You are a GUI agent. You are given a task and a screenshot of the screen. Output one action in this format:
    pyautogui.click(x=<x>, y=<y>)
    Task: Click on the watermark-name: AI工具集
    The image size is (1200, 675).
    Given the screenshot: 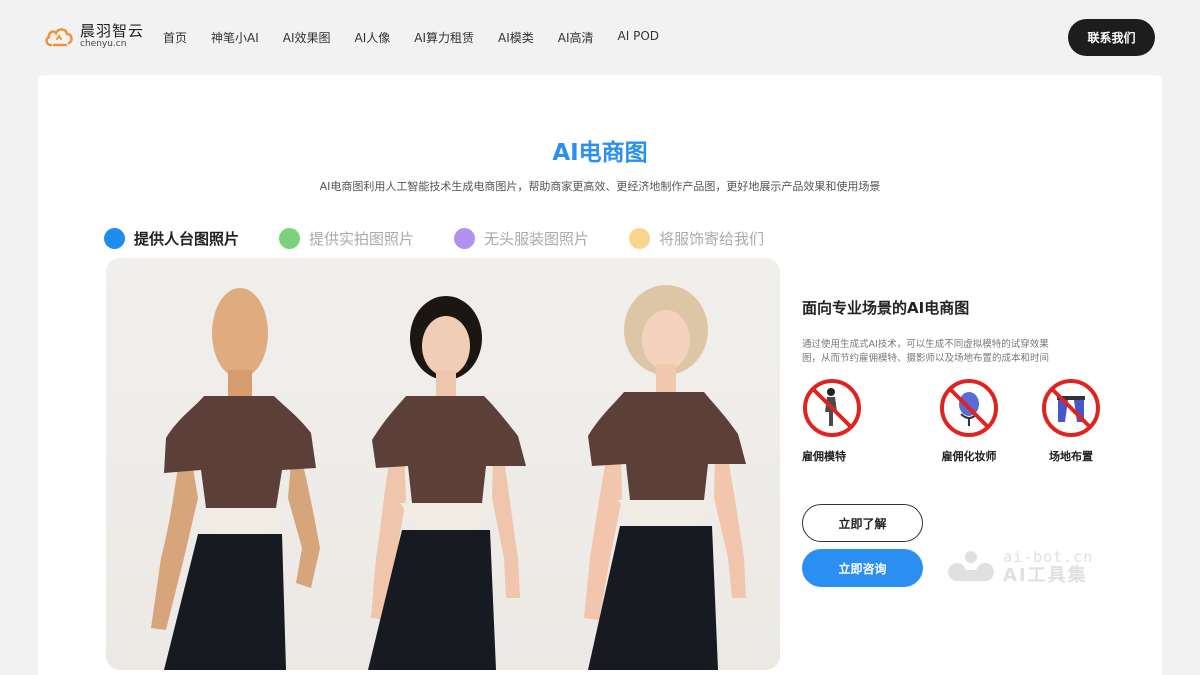 What is the action you would take?
    pyautogui.click(x=1045, y=575)
    